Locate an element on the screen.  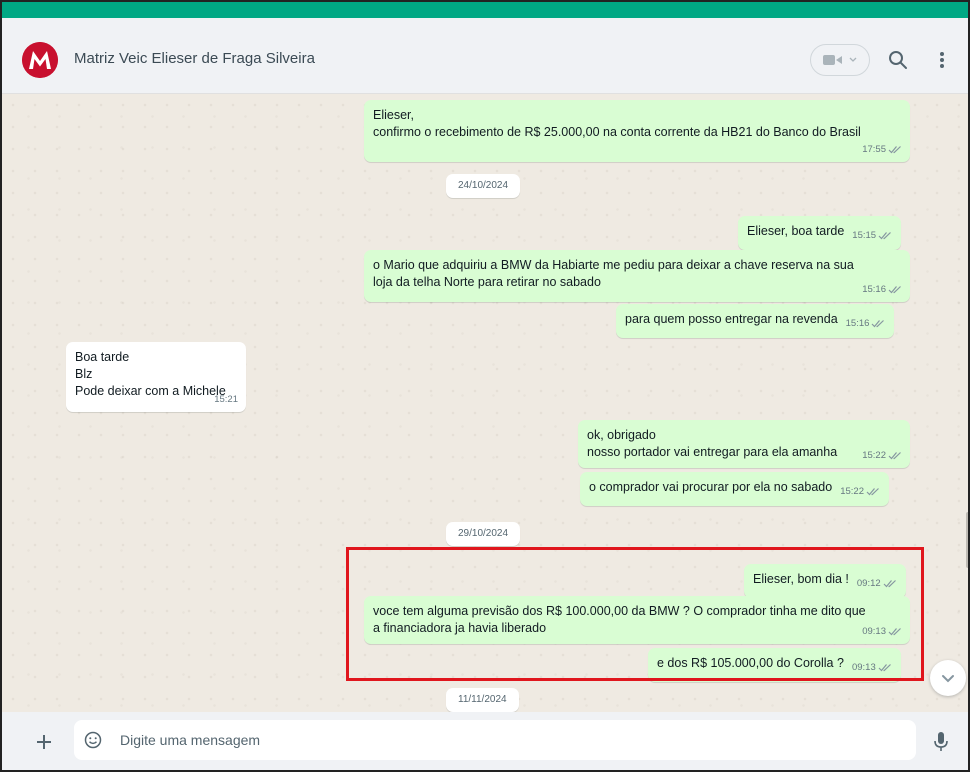
message-meta: 15:15 is located at coordinates (872, 235).